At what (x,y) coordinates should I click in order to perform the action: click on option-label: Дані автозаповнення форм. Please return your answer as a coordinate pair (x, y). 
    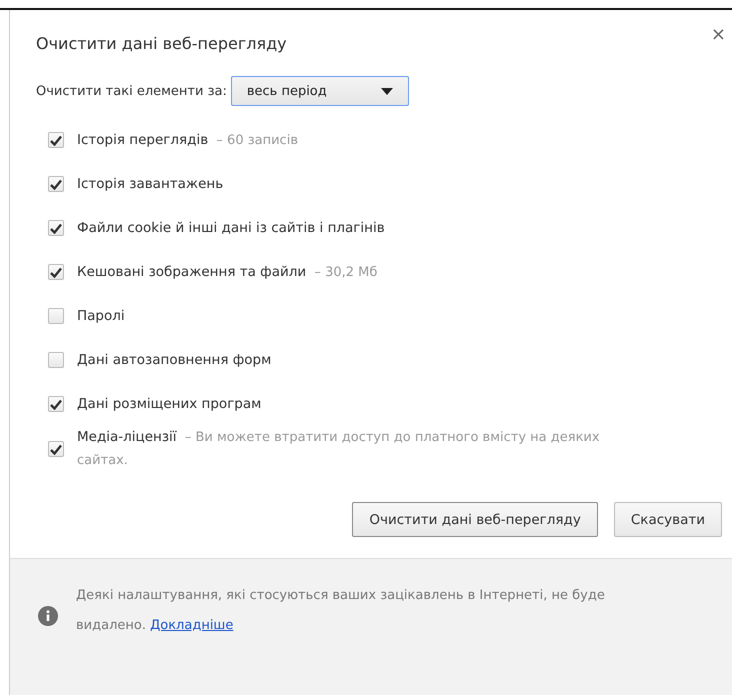
    Looking at the image, I should click on (174, 360).